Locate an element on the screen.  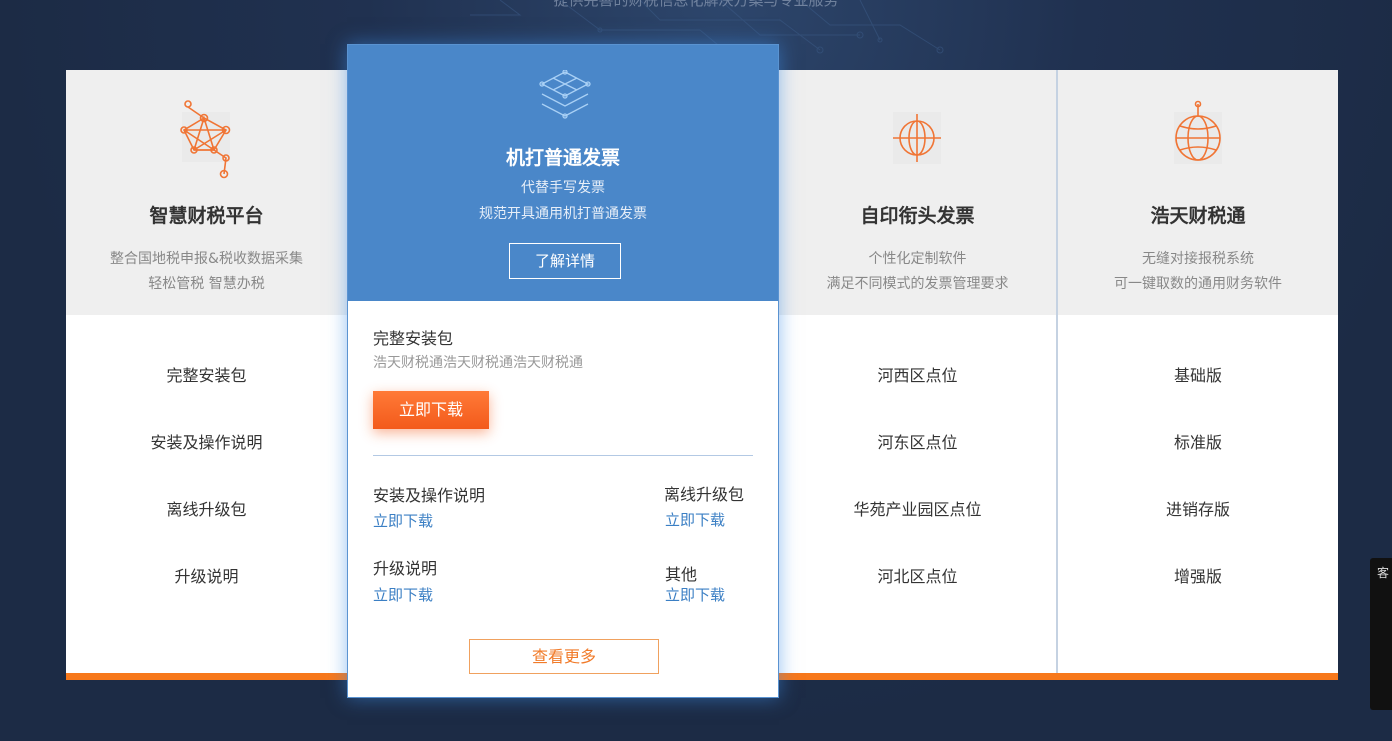
side-float-widget: 客 is located at coordinates (1381, 634).